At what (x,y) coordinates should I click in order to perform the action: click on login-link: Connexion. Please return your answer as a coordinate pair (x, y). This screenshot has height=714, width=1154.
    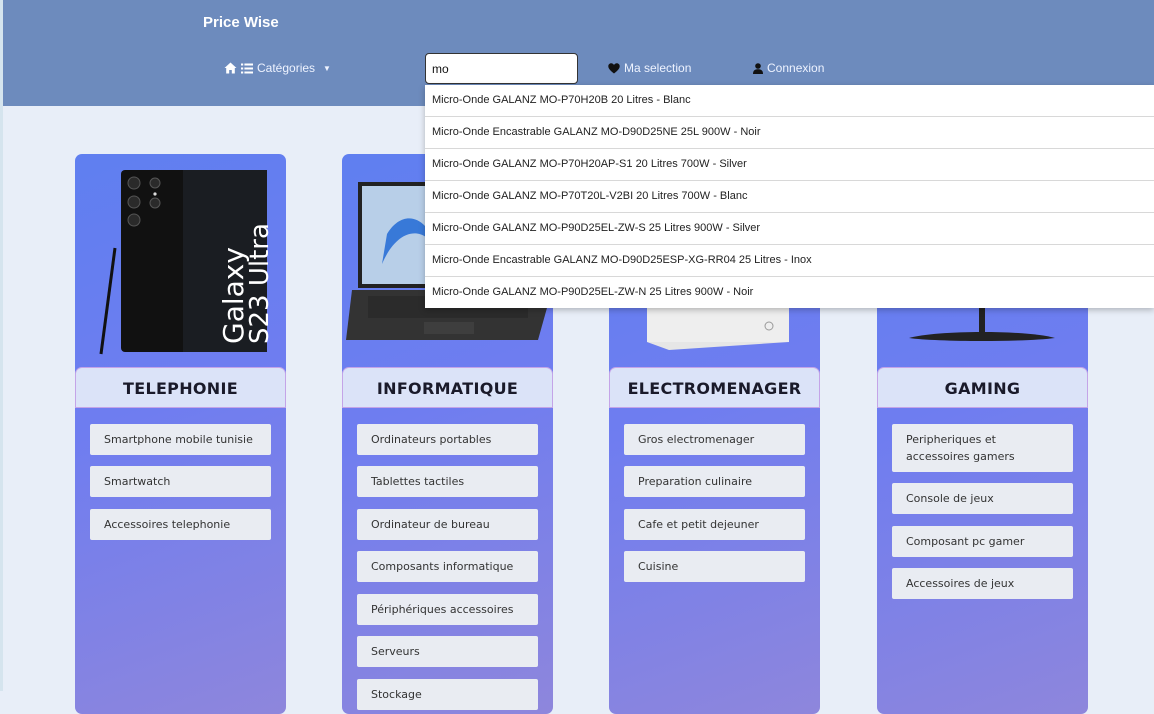
    Looking at the image, I should click on (788, 68).